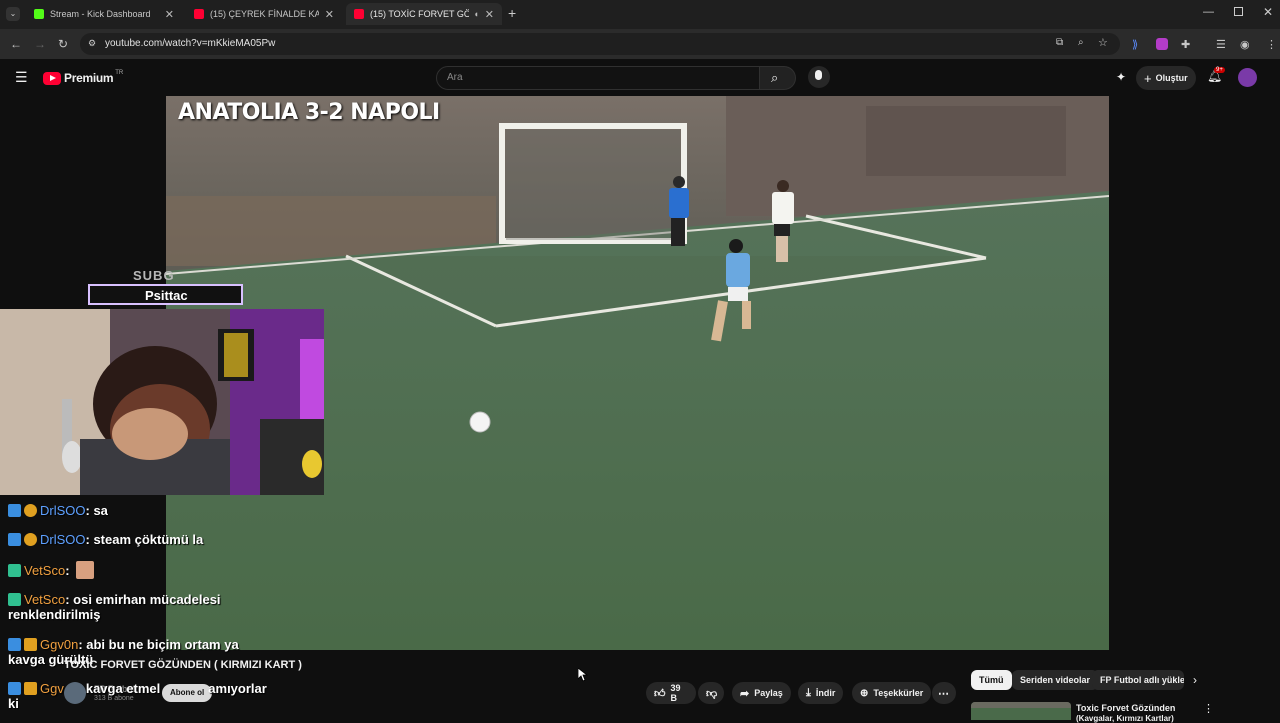 The height and width of the screenshot is (723, 1280). Describe the element at coordinates (237, 688) in the screenshot. I see `chat-text-mid: amıyorlar` at that location.